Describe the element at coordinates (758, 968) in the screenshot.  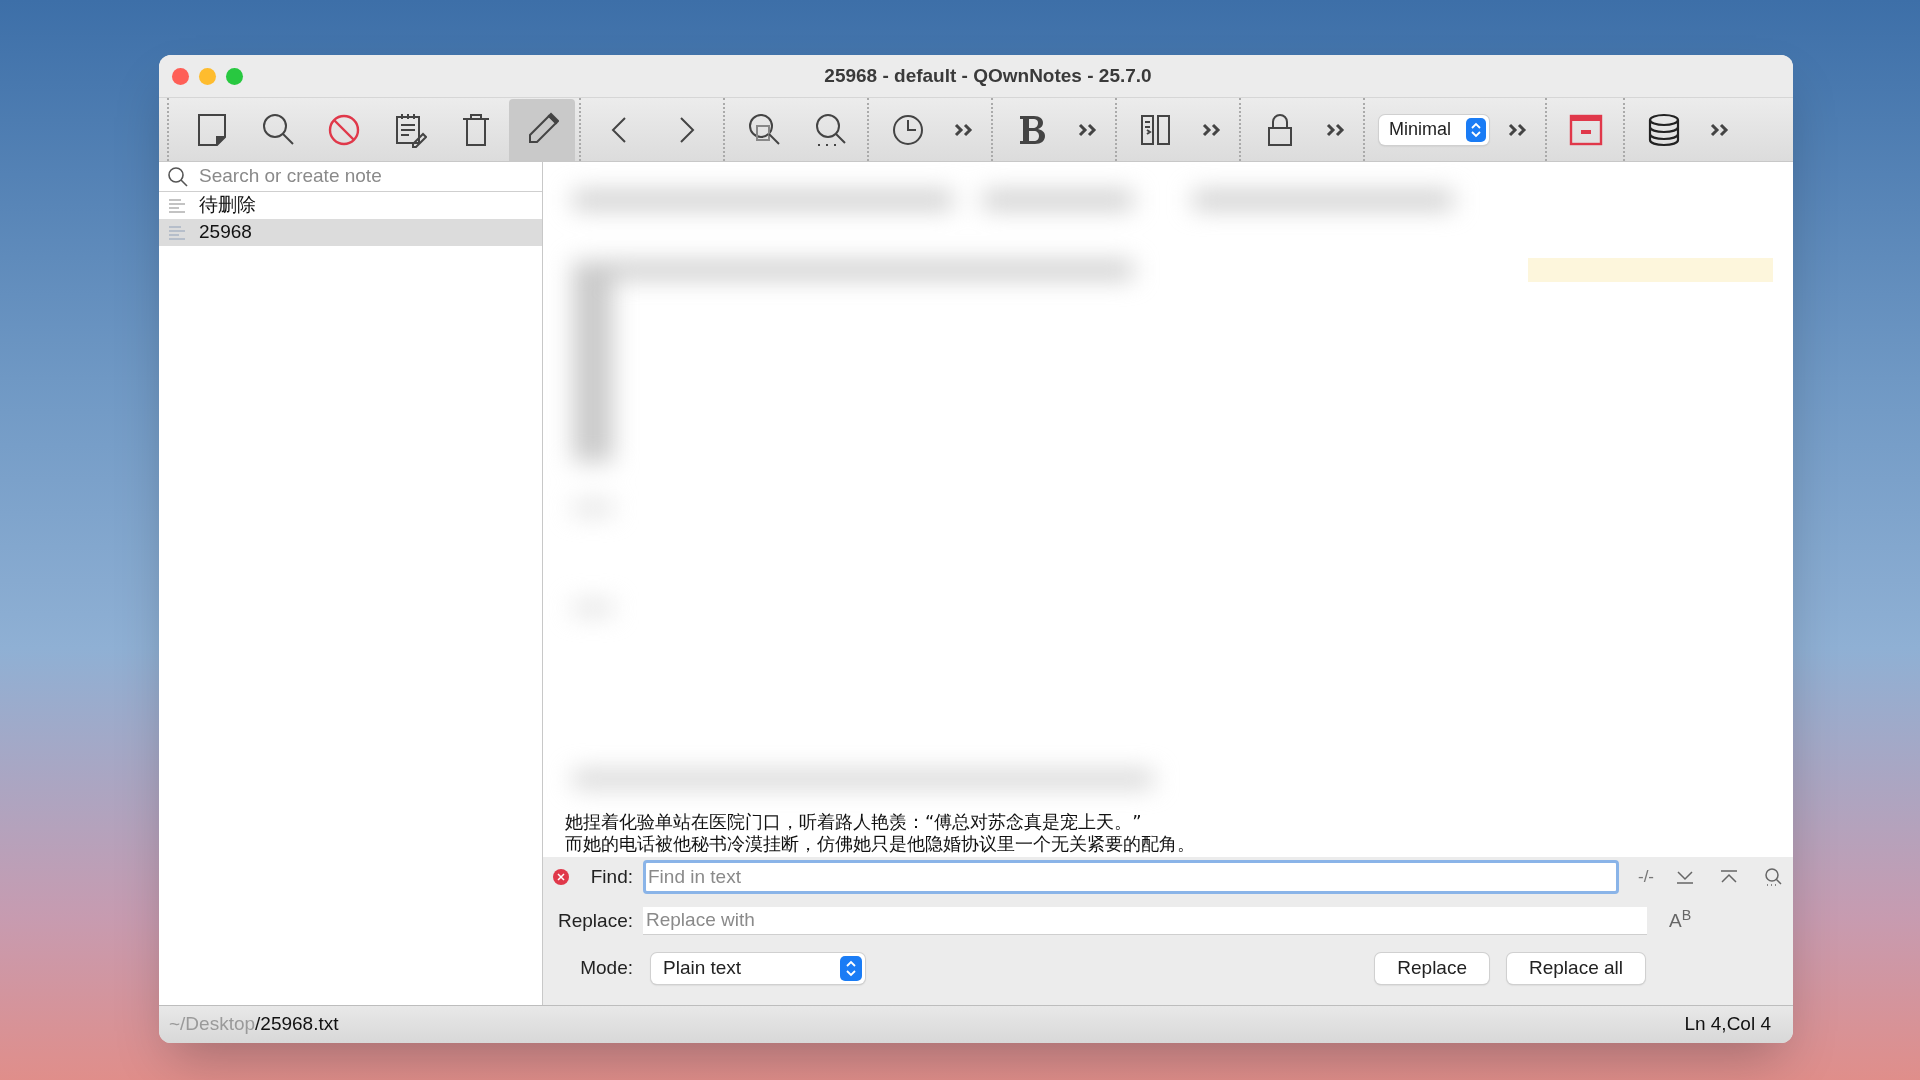
I see `mode-dropdown: Plain text` at that location.